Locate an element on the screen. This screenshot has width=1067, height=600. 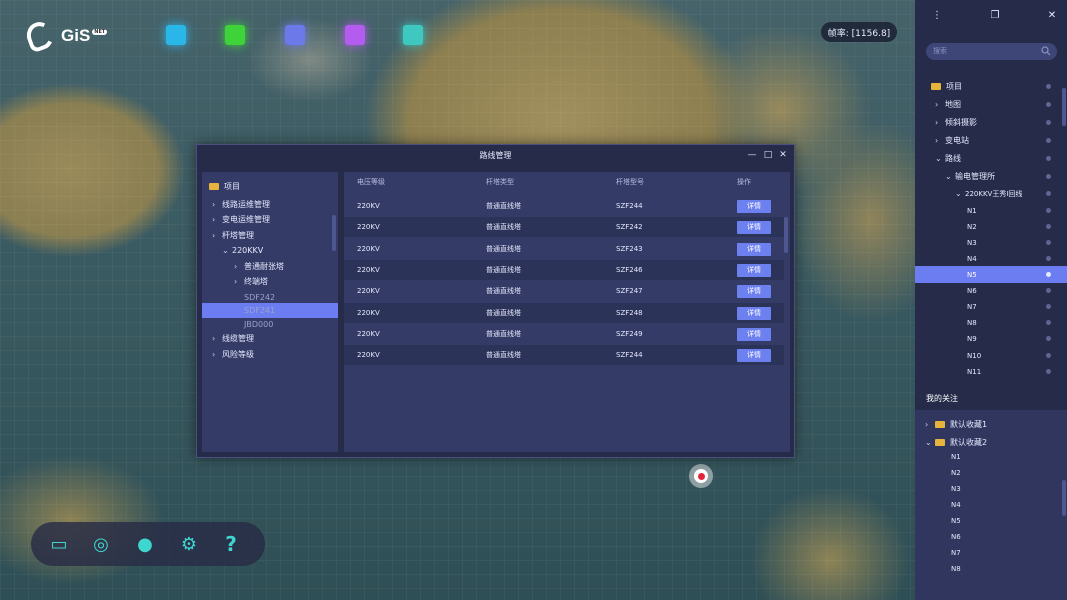
table-cell: SZF242 is located at coordinates (629, 227).